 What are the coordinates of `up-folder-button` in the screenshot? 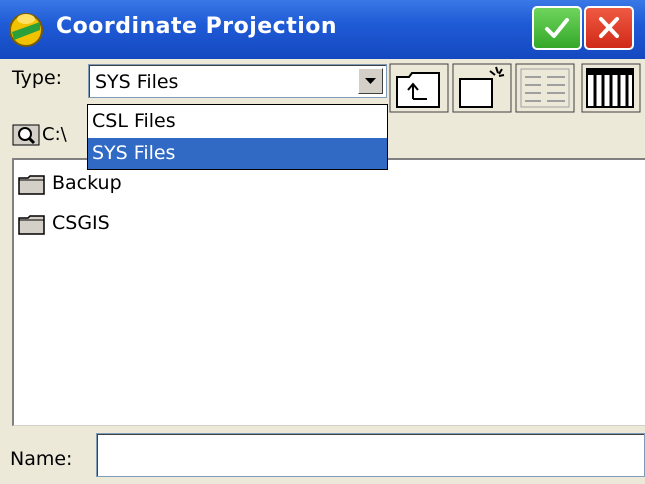 It's located at (419, 88).